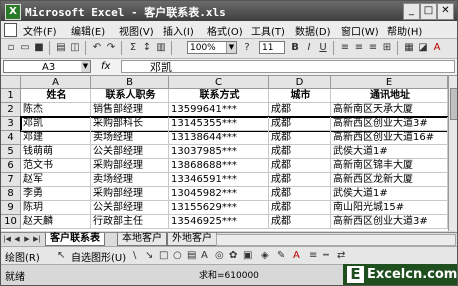  I want to click on arrow-icon: ↘, so click(149, 255).